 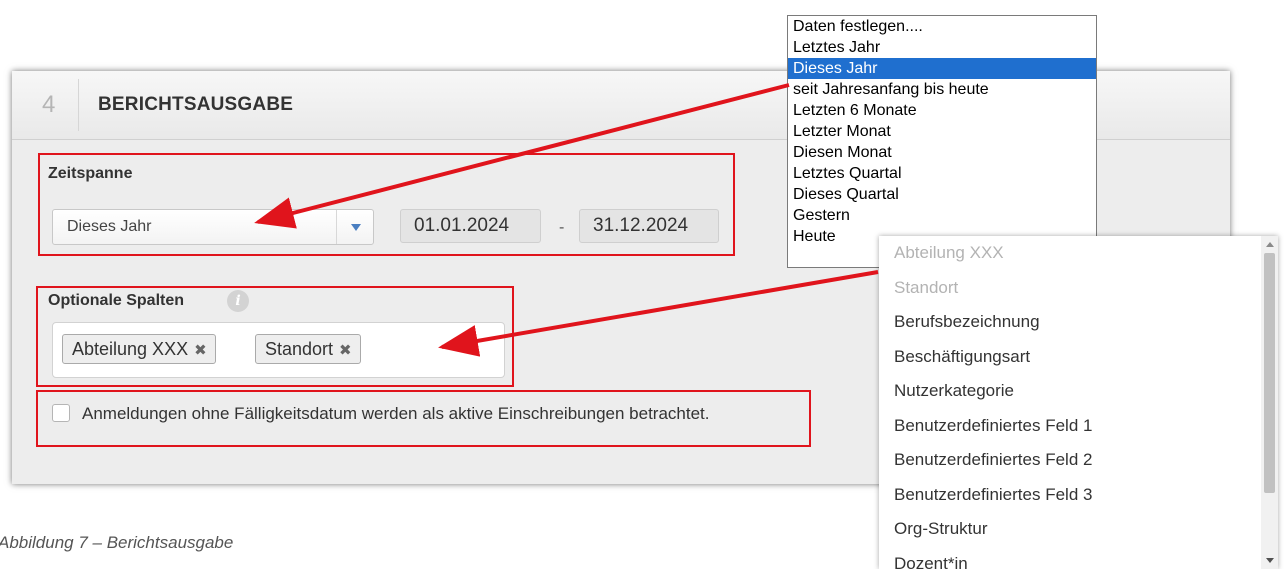 What do you see at coordinates (117, 542) in the screenshot?
I see `figure-caption: Abbildung 7 – Berichtsausgabe` at bounding box center [117, 542].